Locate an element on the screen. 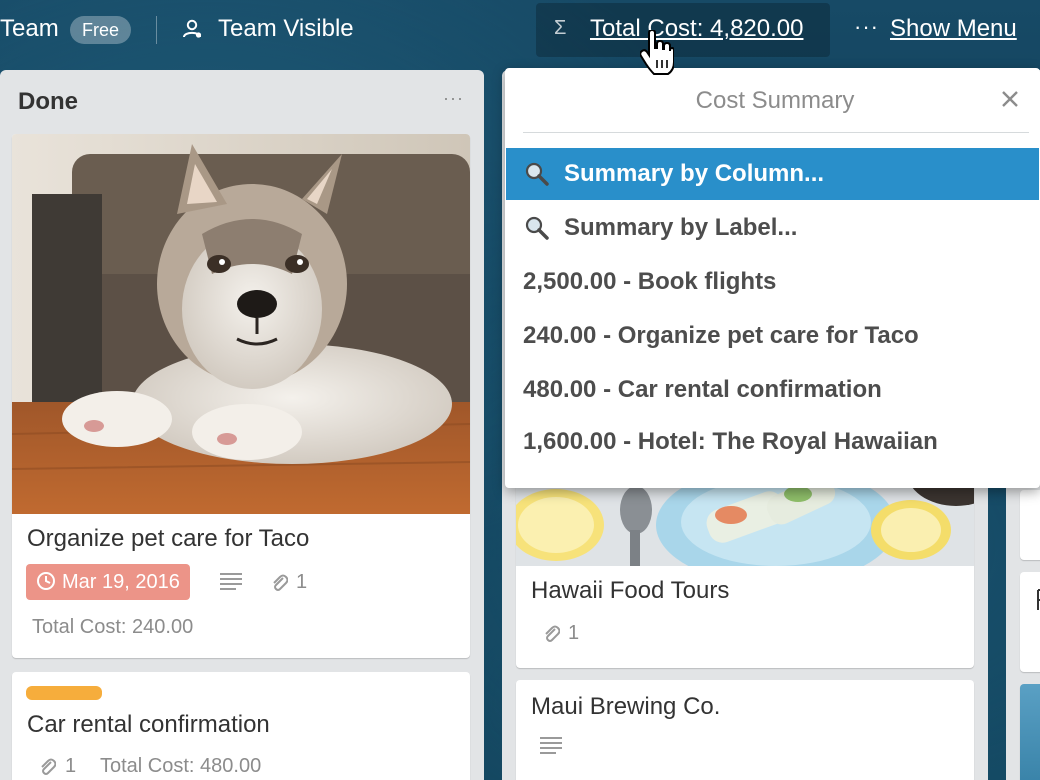 Image resolution: width=1040 pixels, height=780 pixels. more-icon: ··· is located at coordinates (866, 27).